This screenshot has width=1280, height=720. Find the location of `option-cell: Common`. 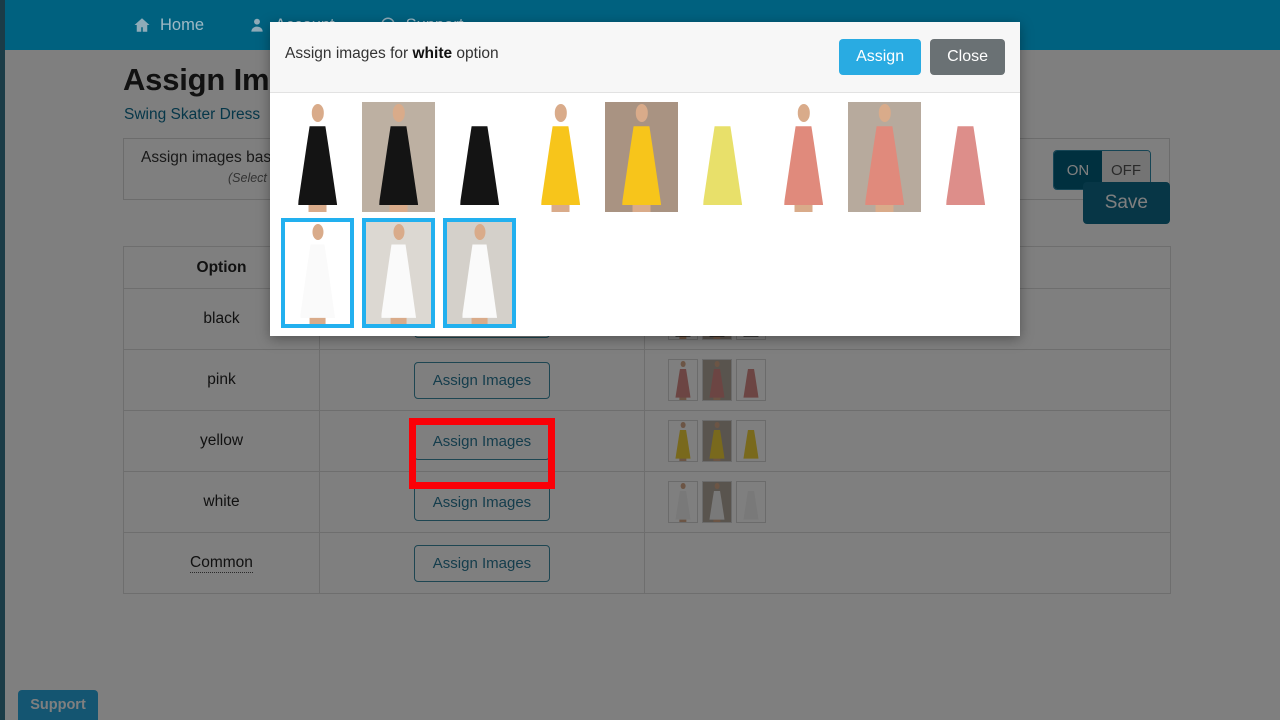

option-cell: Common is located at coordinates (221, 563).